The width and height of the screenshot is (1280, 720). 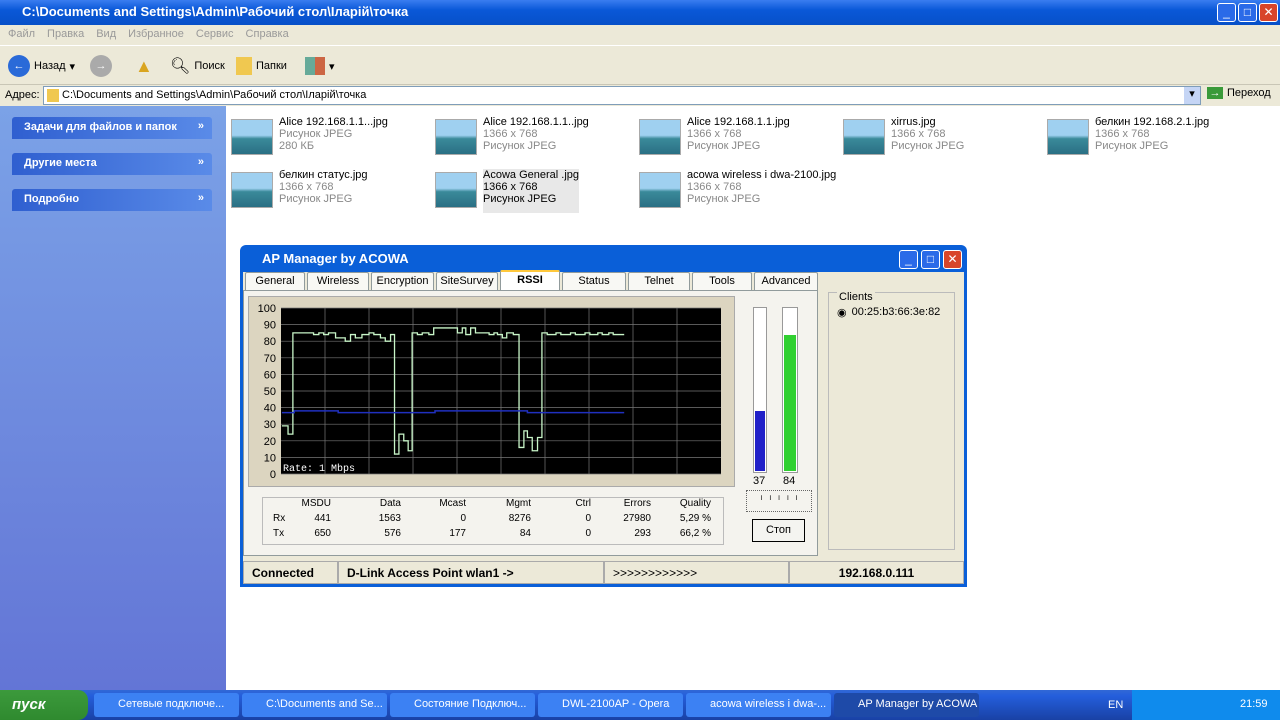 I want to click on back-button: ← Назад ▾, so click(x=41, y=66).